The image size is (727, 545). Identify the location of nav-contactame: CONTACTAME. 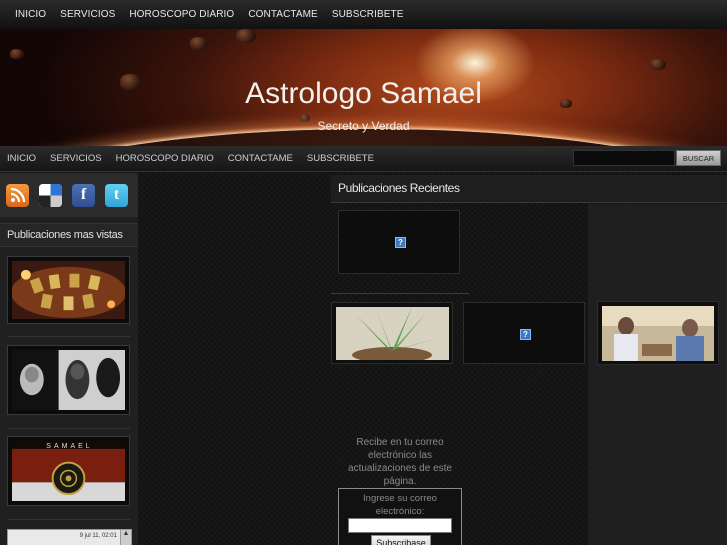
(260, 158).